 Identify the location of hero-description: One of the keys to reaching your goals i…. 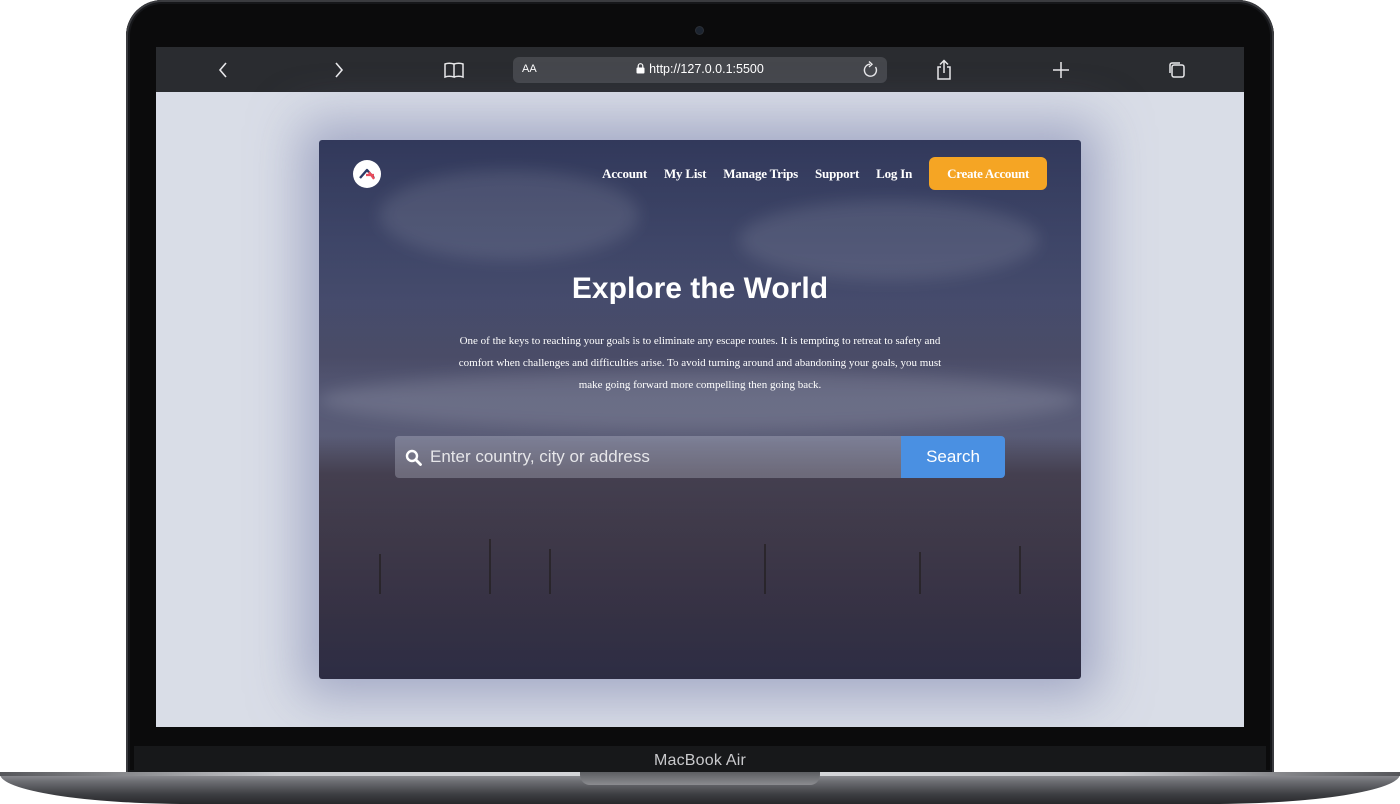
(700, 363).